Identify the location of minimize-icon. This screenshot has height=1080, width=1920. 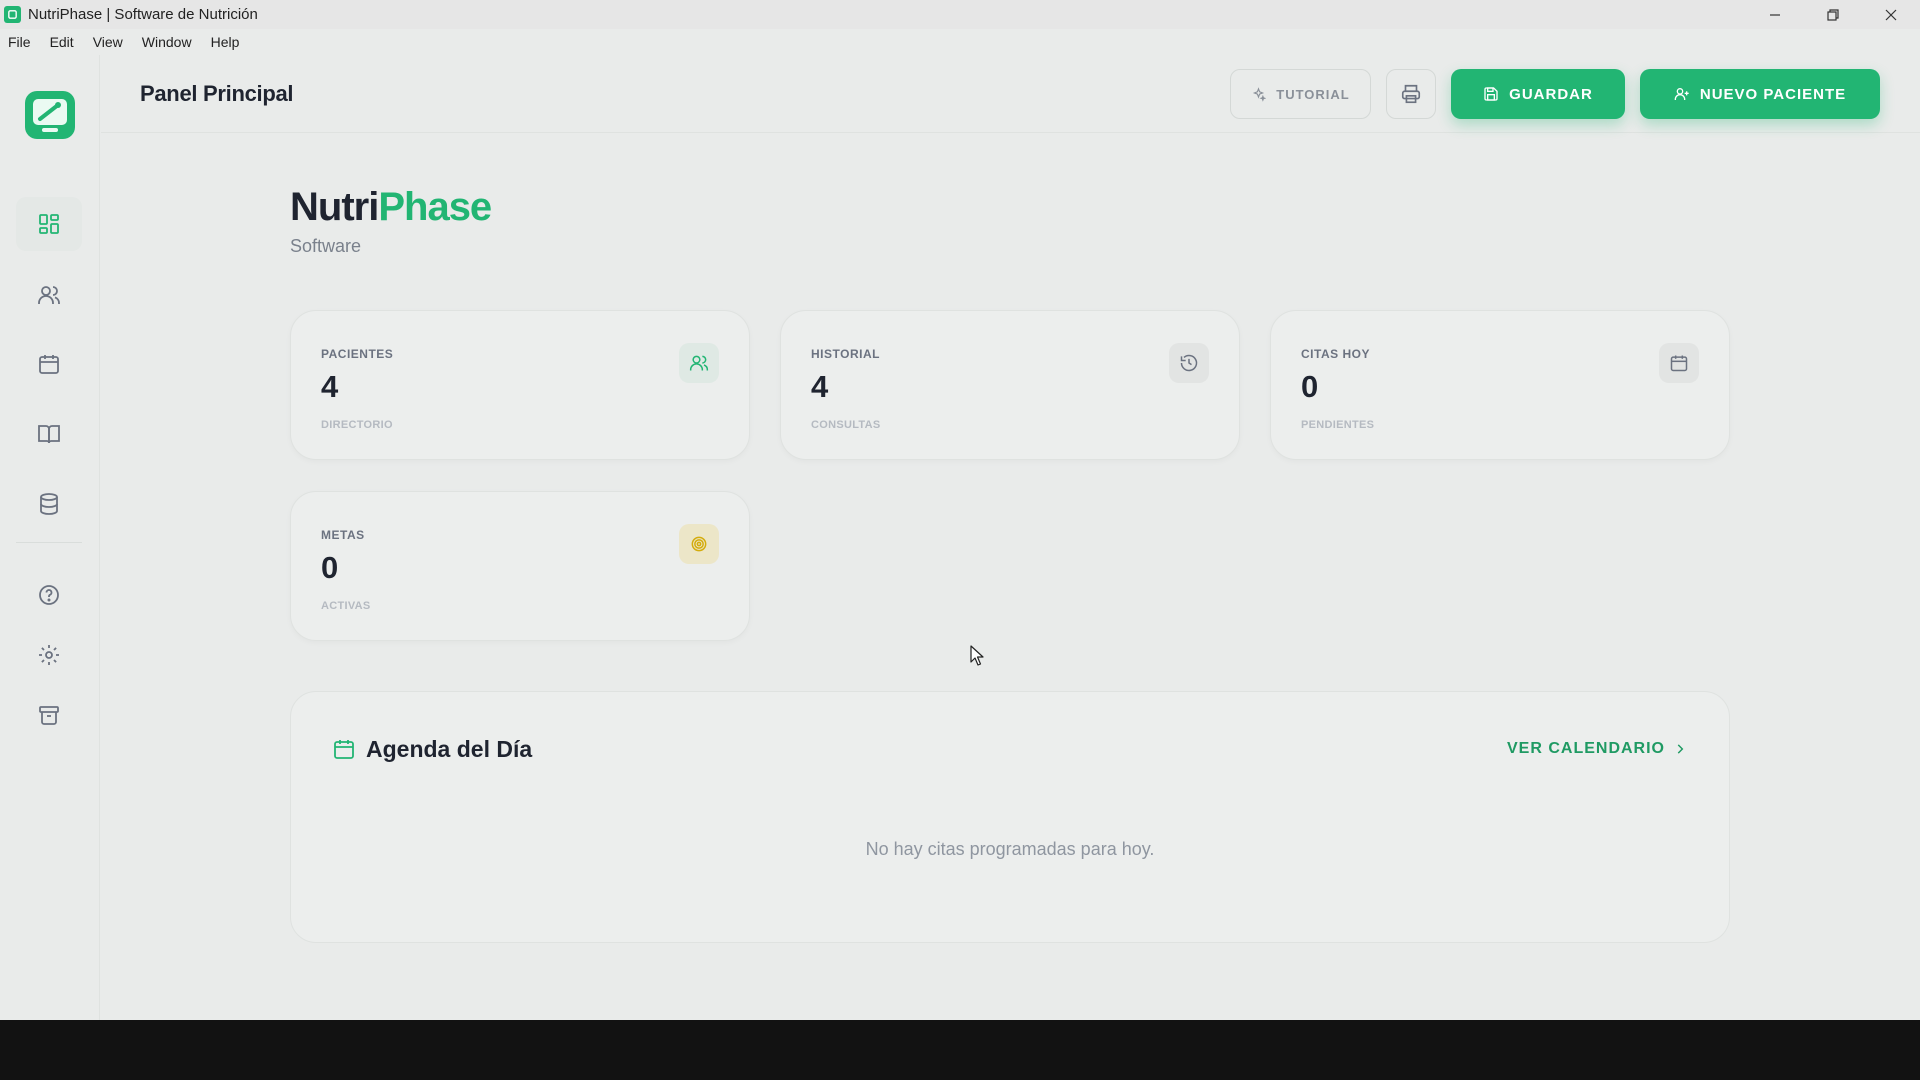
(1775, 14).